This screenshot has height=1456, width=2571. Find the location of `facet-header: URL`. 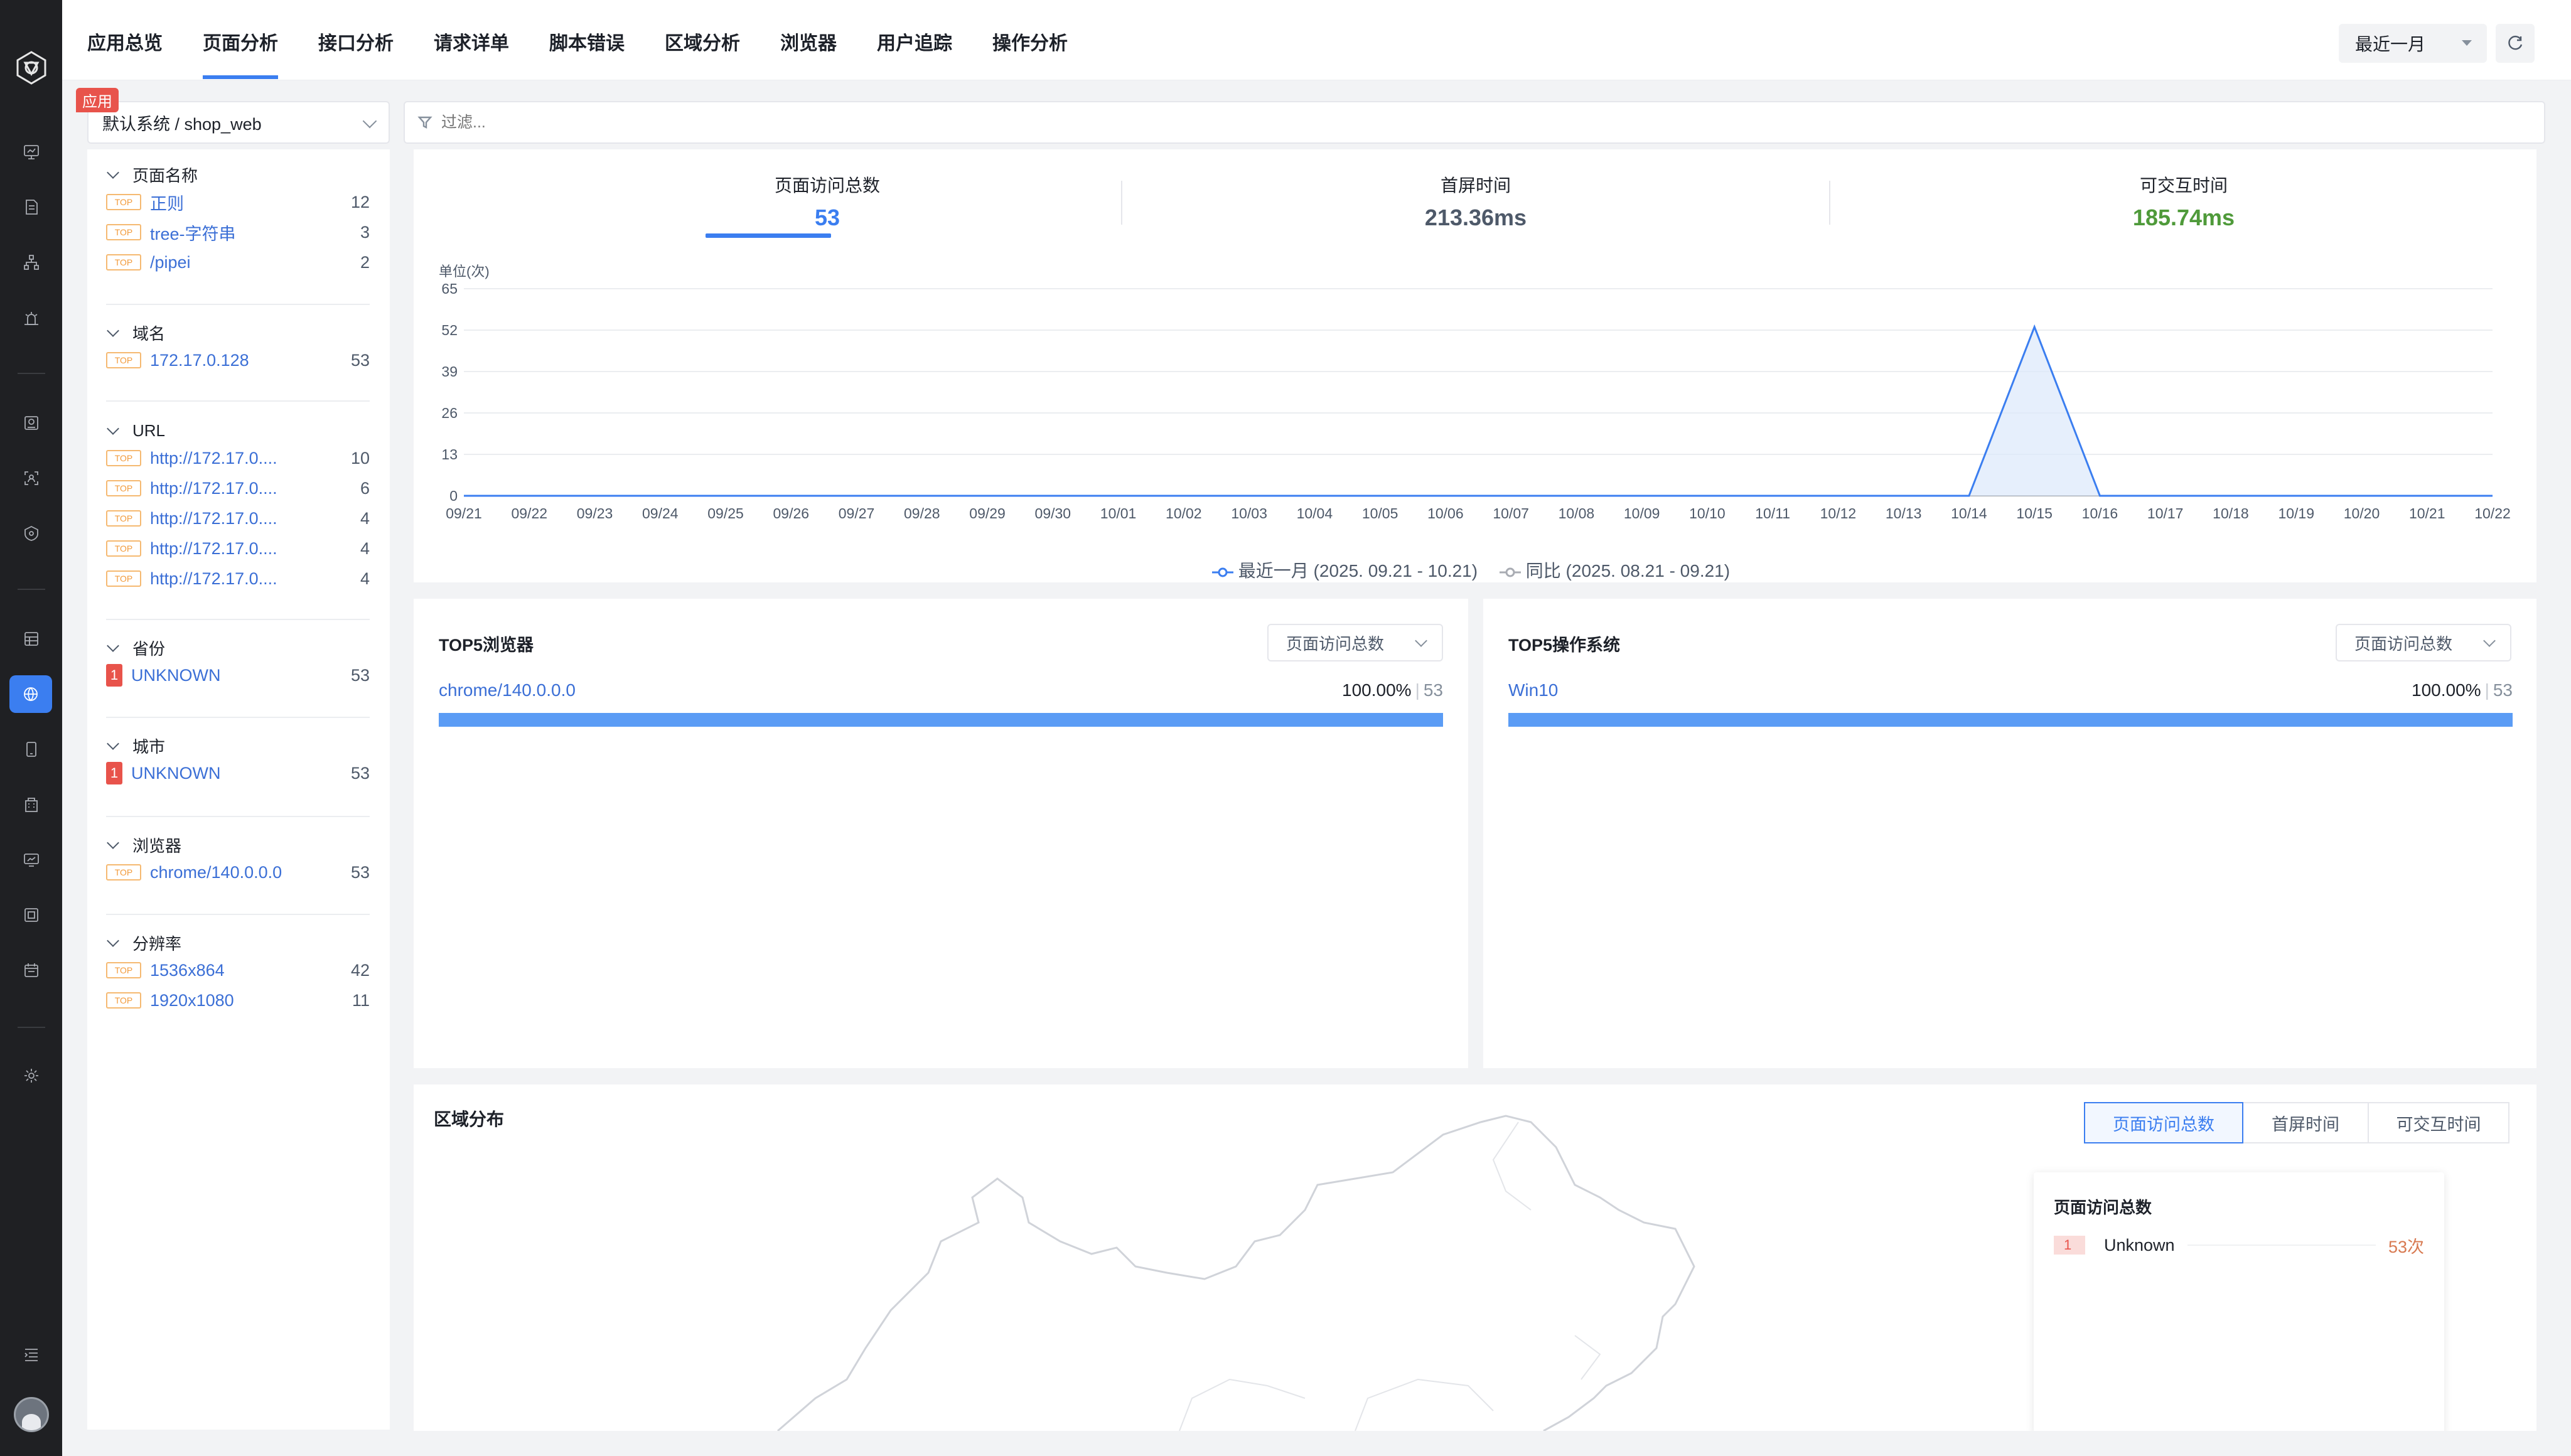

facet-header: URL is located at coordinates (238, 430).